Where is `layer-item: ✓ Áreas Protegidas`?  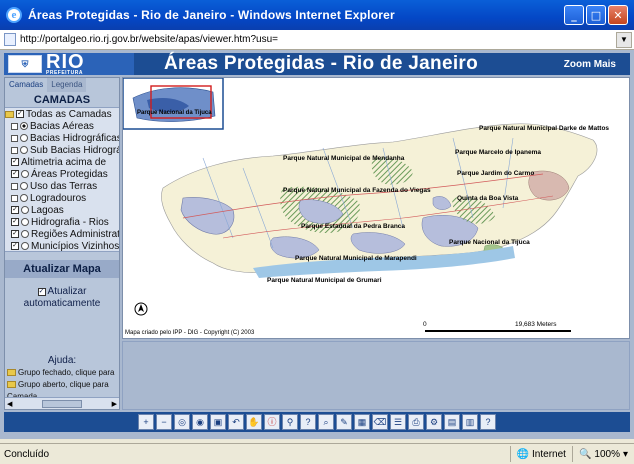
layer-item: ✓ Áreas Protegidas is located at coordinates (62, 174).